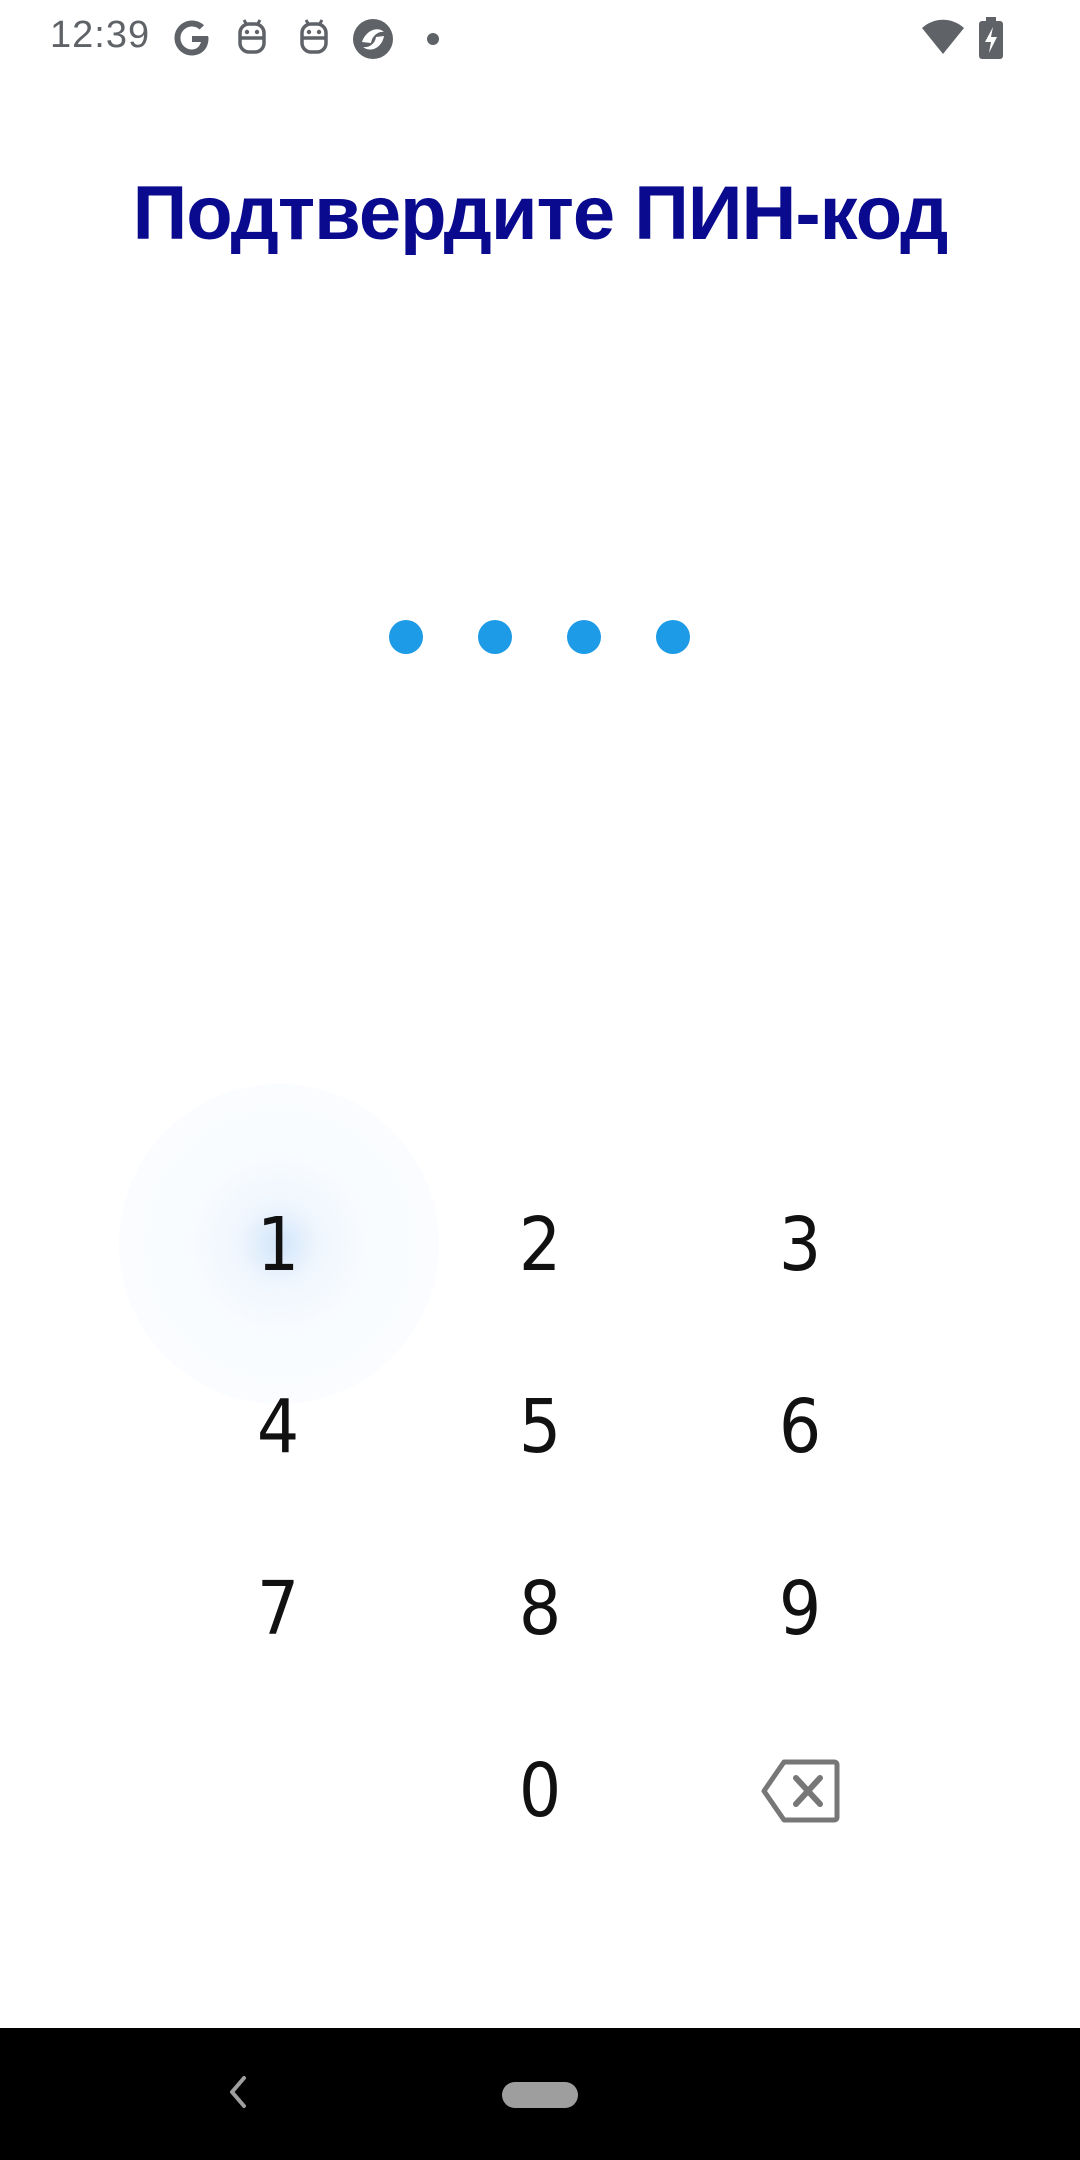  Describe the element at coordinates (540, 1609) in the screenshot. I see `keypad-key-8: 8` at that location.